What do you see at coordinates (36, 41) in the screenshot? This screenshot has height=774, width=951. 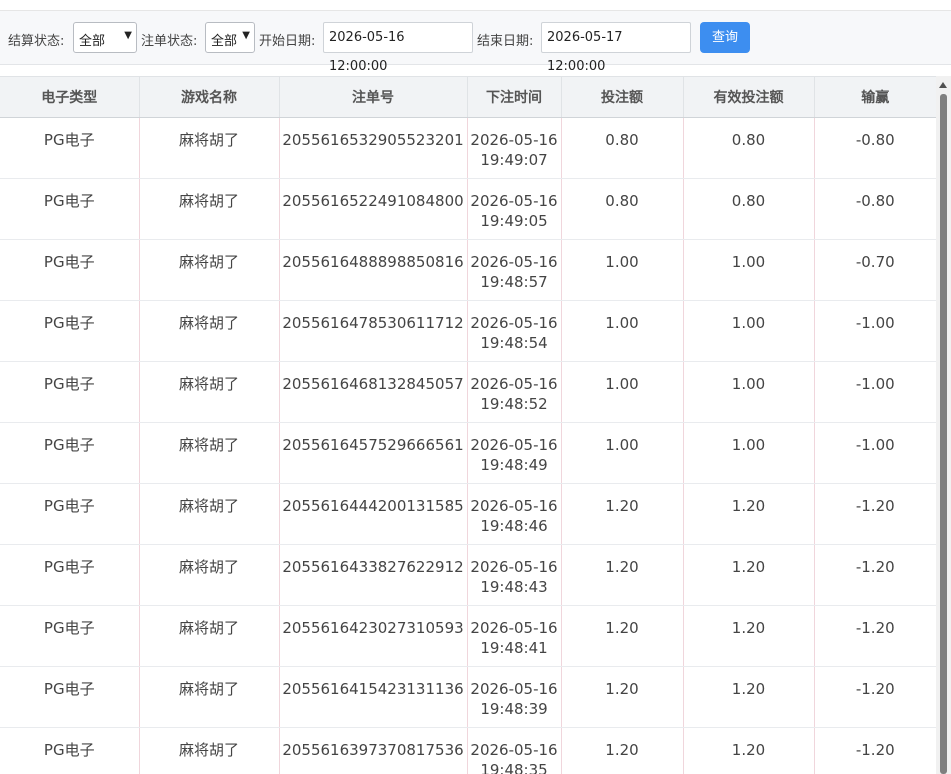 I see `settle-status-label: 结算状态:` at bounding box center [36, 41].